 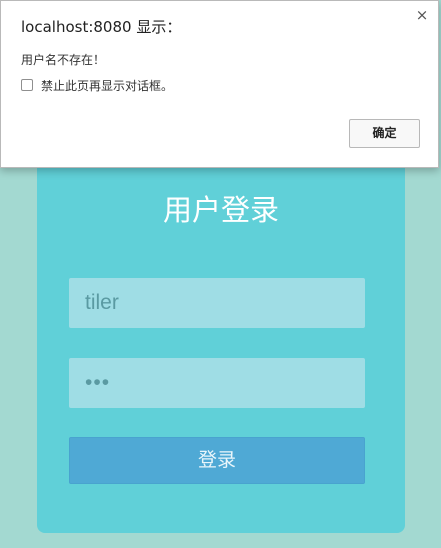 What do you see at coordinates (384, 133) in the screenshot?
I see `ok-button: 确定` at bounding box center [384, 133].